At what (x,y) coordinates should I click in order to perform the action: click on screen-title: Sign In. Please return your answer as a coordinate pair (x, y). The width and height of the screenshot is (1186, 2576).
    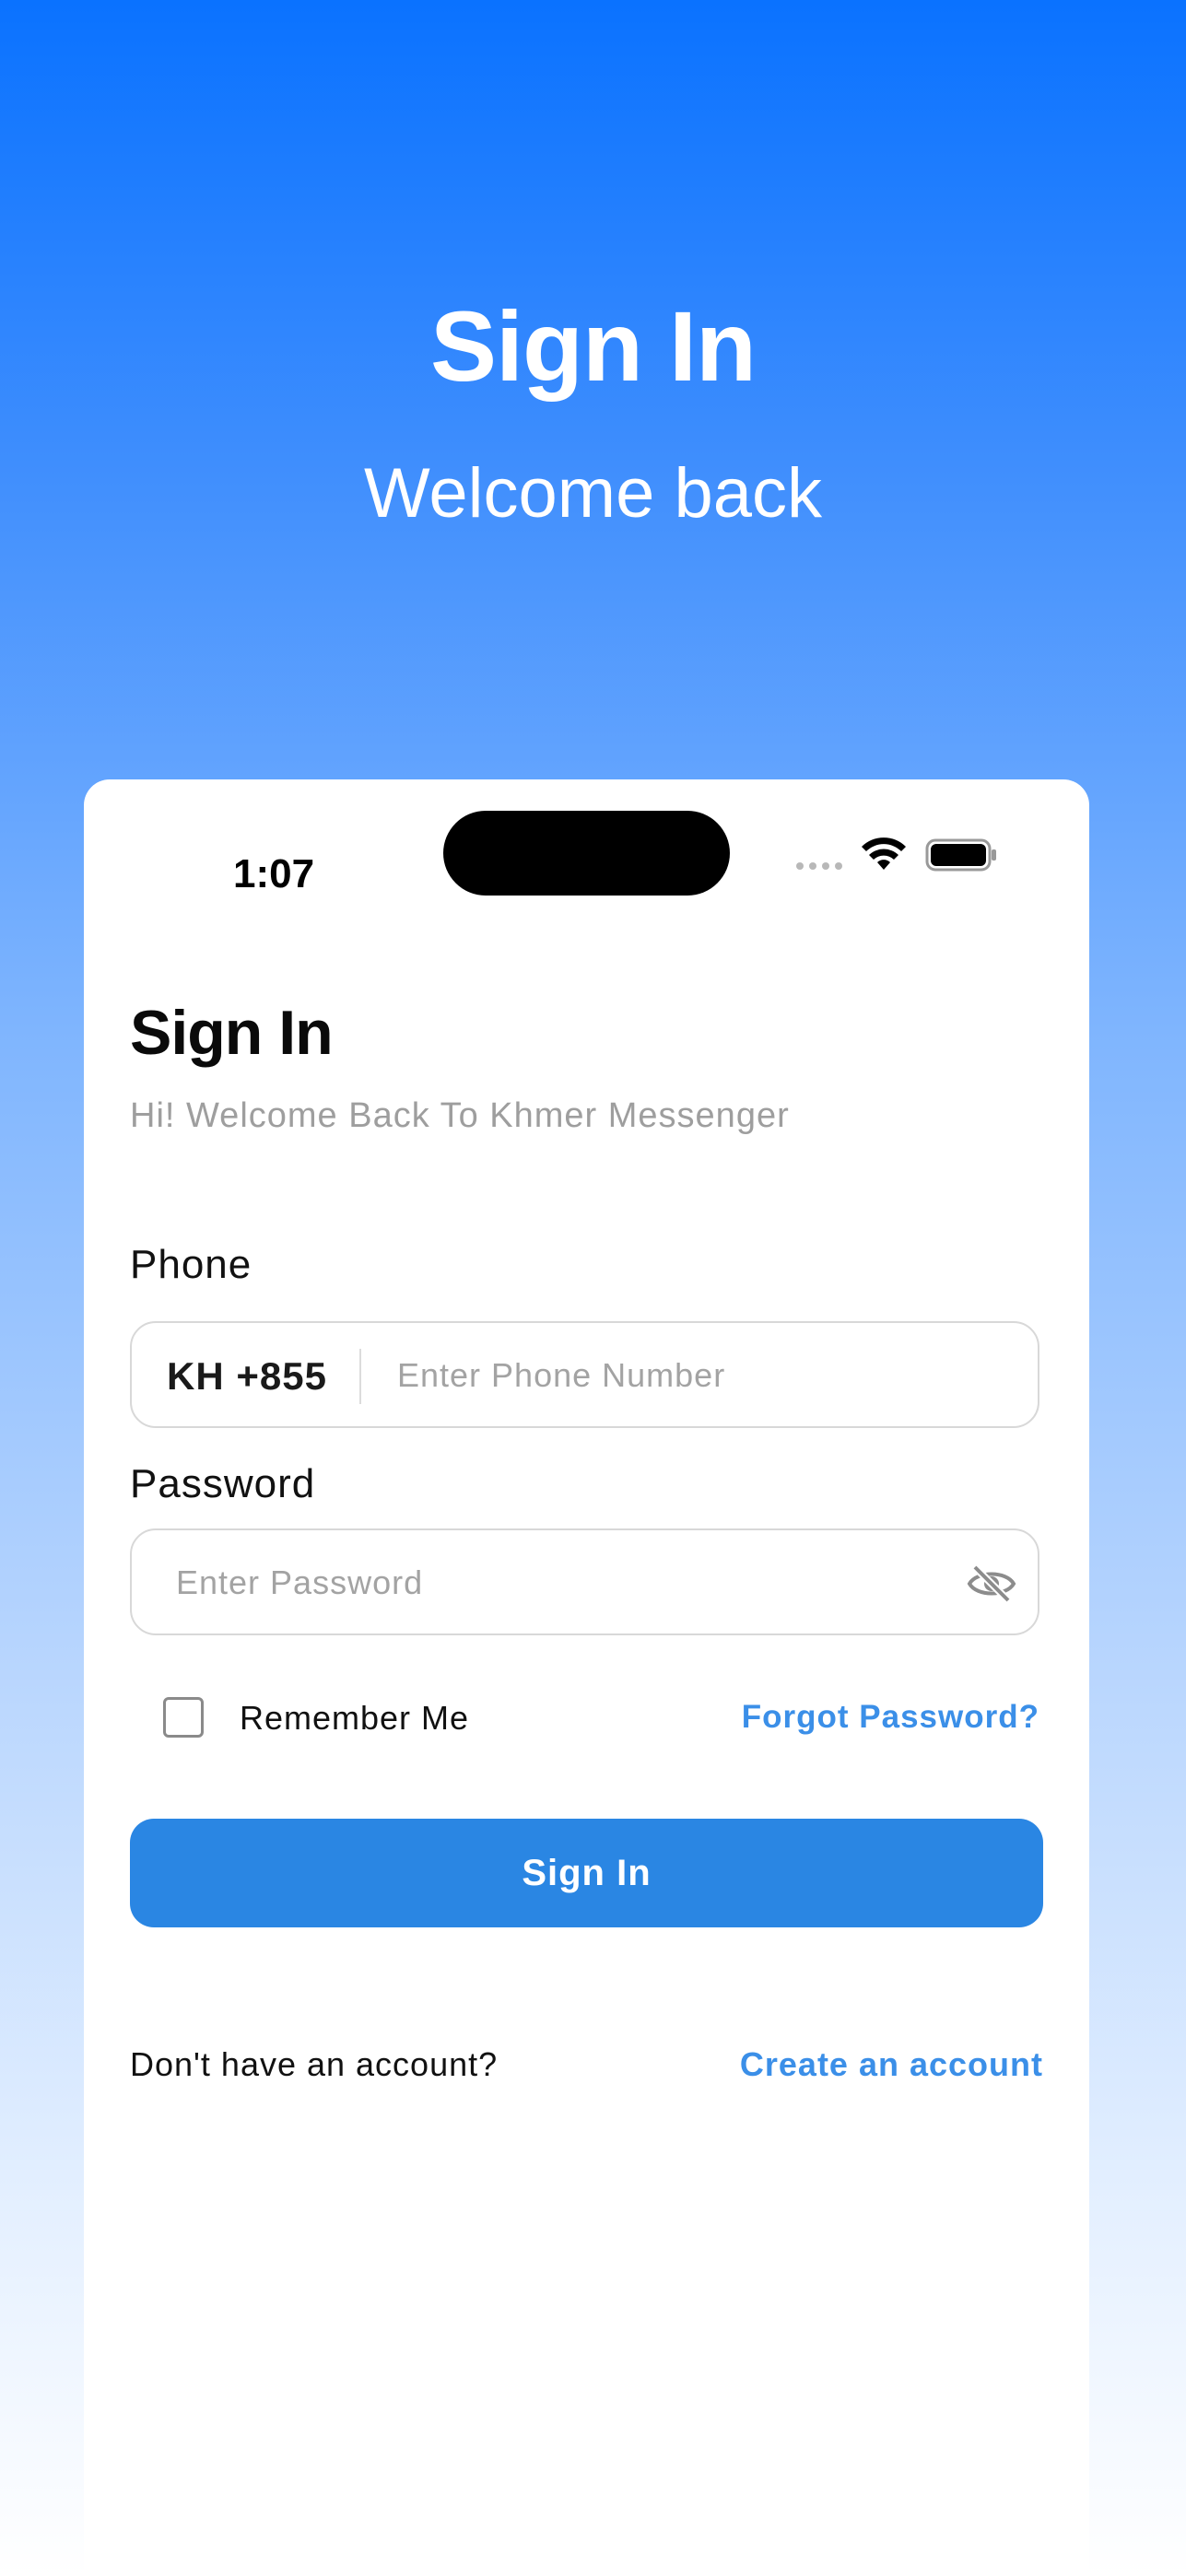
    Looking at the image, I should click on (232, 1033).